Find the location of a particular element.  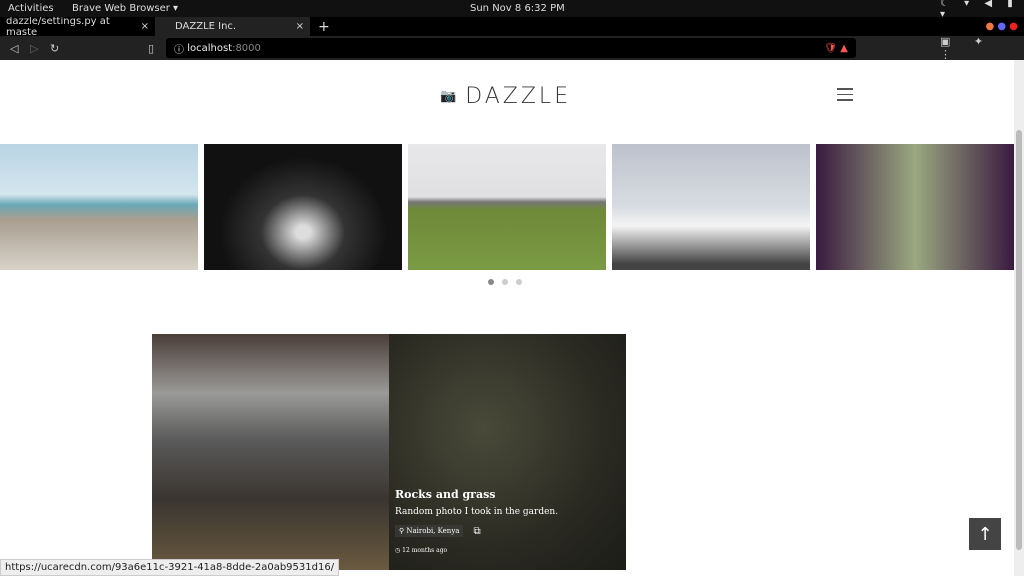

navigation-bar: ◁ ▷ ↻ ▯ ⓘ localhost:8000 🛡 ▲ ▣ ✦ ⋮ is located at coordinates (512, 48).